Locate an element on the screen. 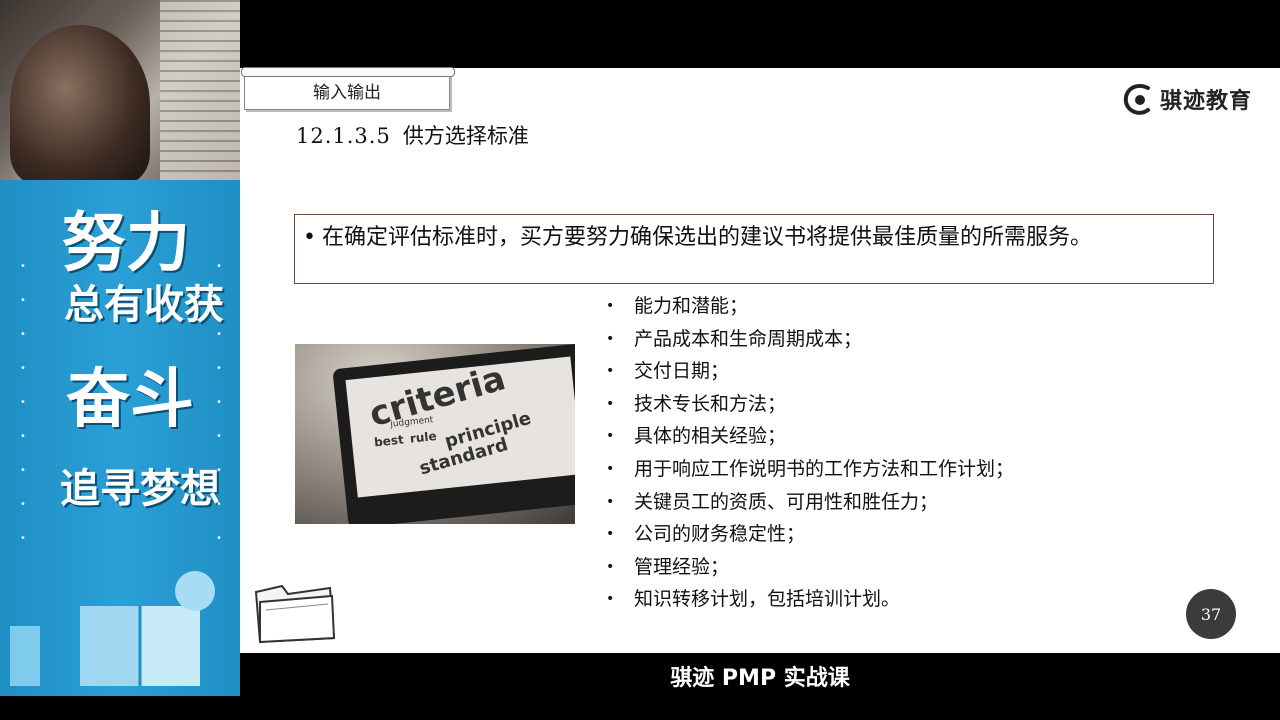  list-item: • 知识转移计划，包括培训计划。 is located at coordinates (810, 599).